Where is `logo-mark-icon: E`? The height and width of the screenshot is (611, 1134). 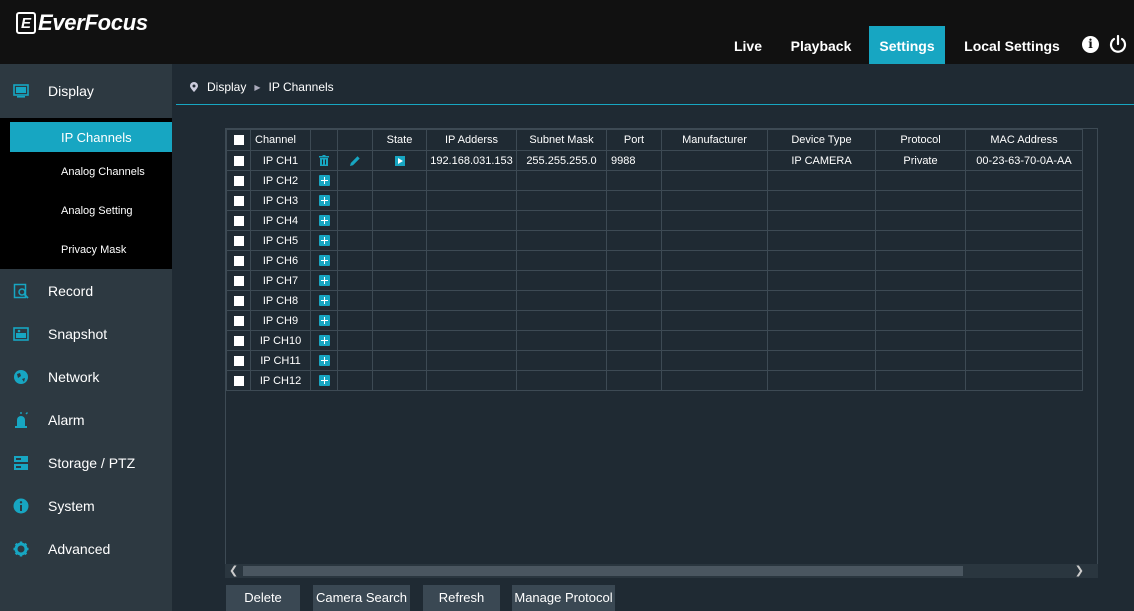
logo-mark-icon: E is located at coordinates (26, 23).